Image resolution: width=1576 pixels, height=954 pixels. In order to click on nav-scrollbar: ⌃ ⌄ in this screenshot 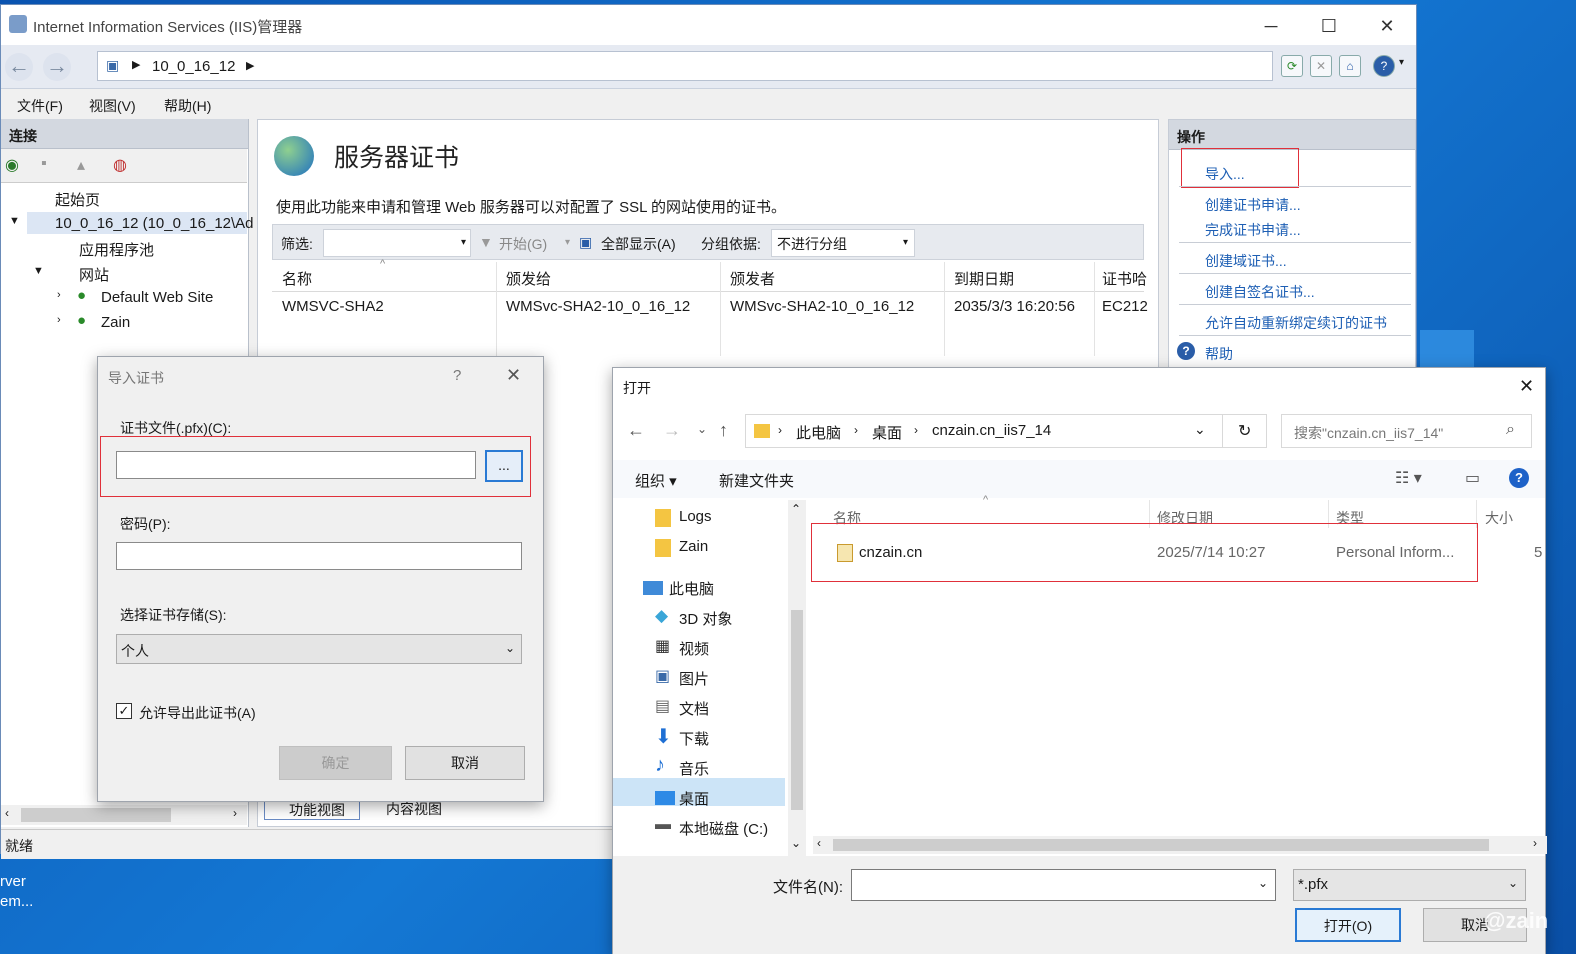, I will do `click(797, 678)`.